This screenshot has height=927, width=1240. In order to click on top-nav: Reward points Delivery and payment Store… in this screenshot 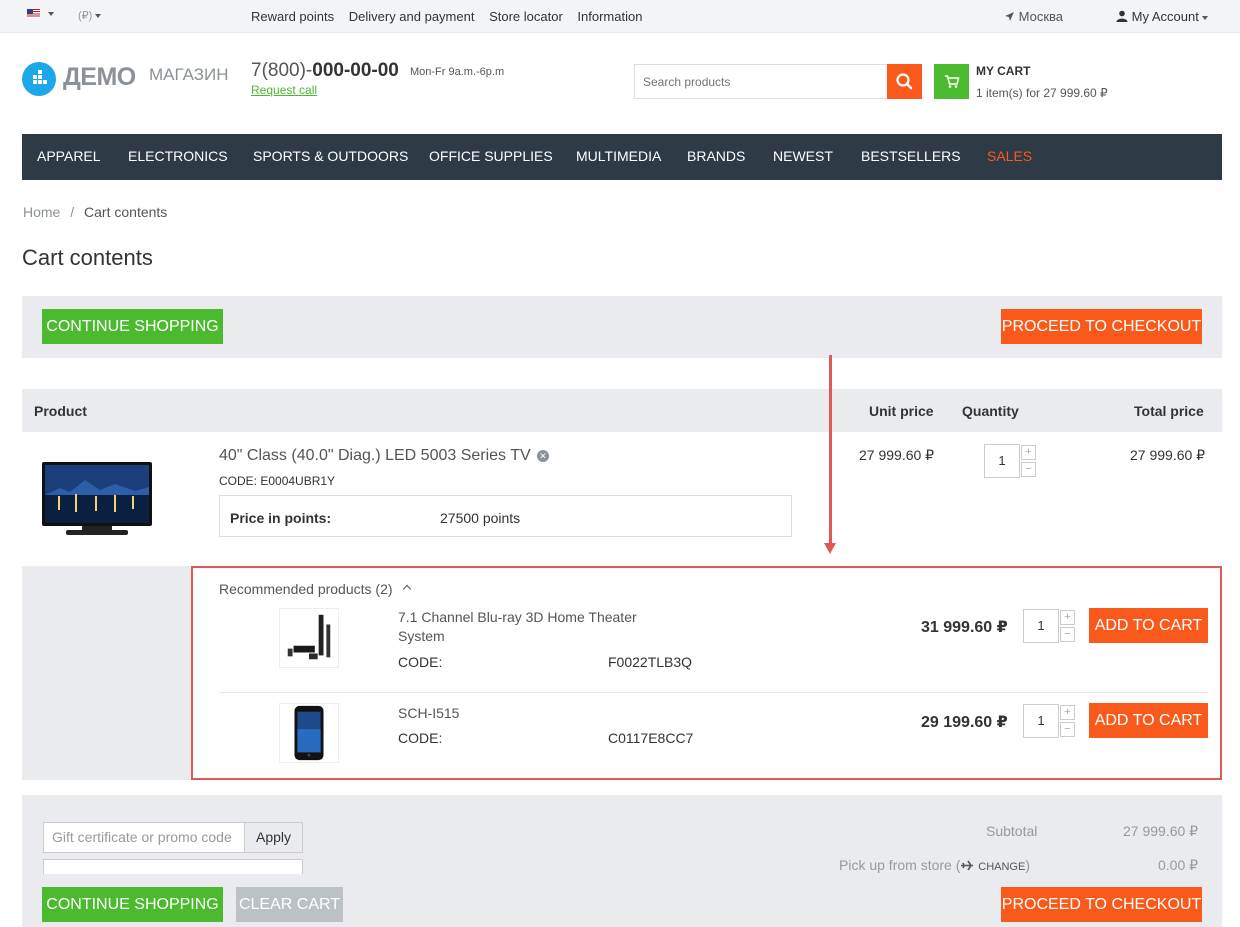, I will do `click(452, 16)`.